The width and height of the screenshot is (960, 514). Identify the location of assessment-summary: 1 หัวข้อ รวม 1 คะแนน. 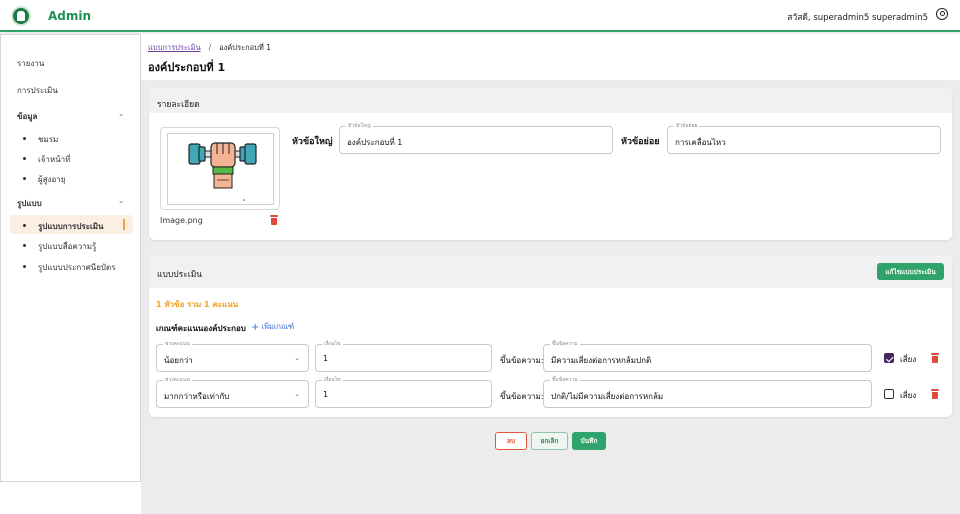
(197, 304).